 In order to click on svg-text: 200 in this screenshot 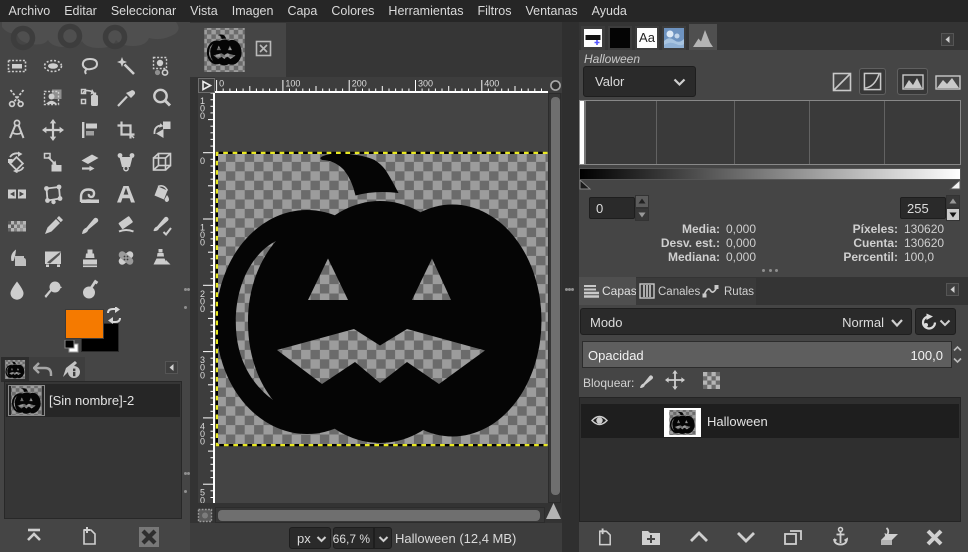, I will do `click(359, 84)`.